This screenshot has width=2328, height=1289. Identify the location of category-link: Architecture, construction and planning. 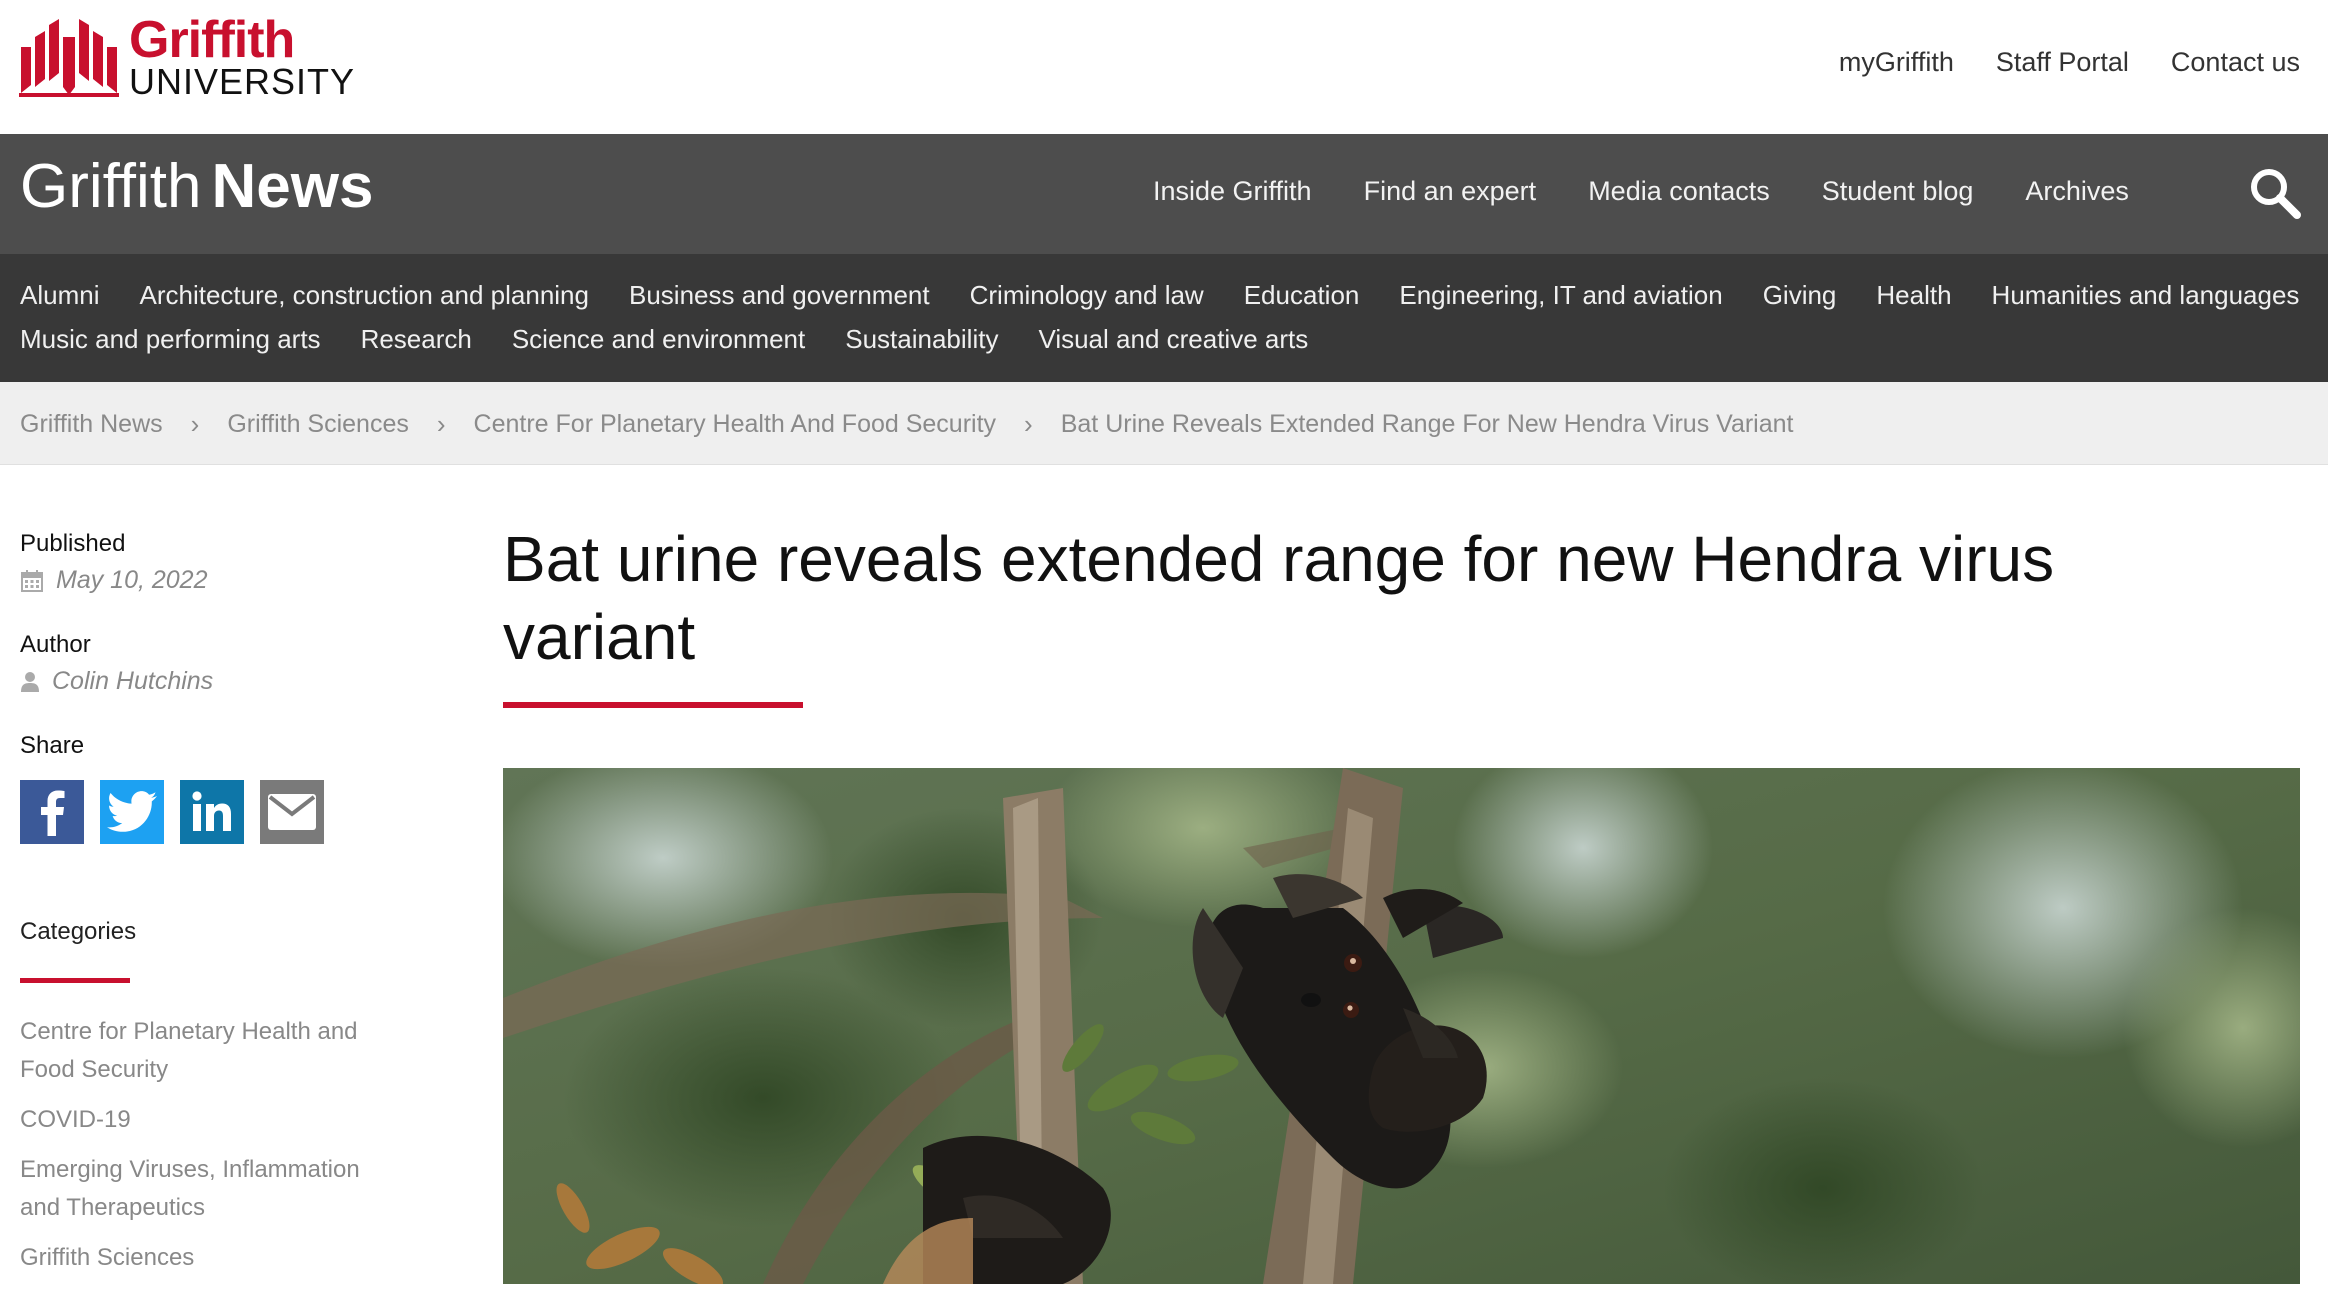
(364, 295).